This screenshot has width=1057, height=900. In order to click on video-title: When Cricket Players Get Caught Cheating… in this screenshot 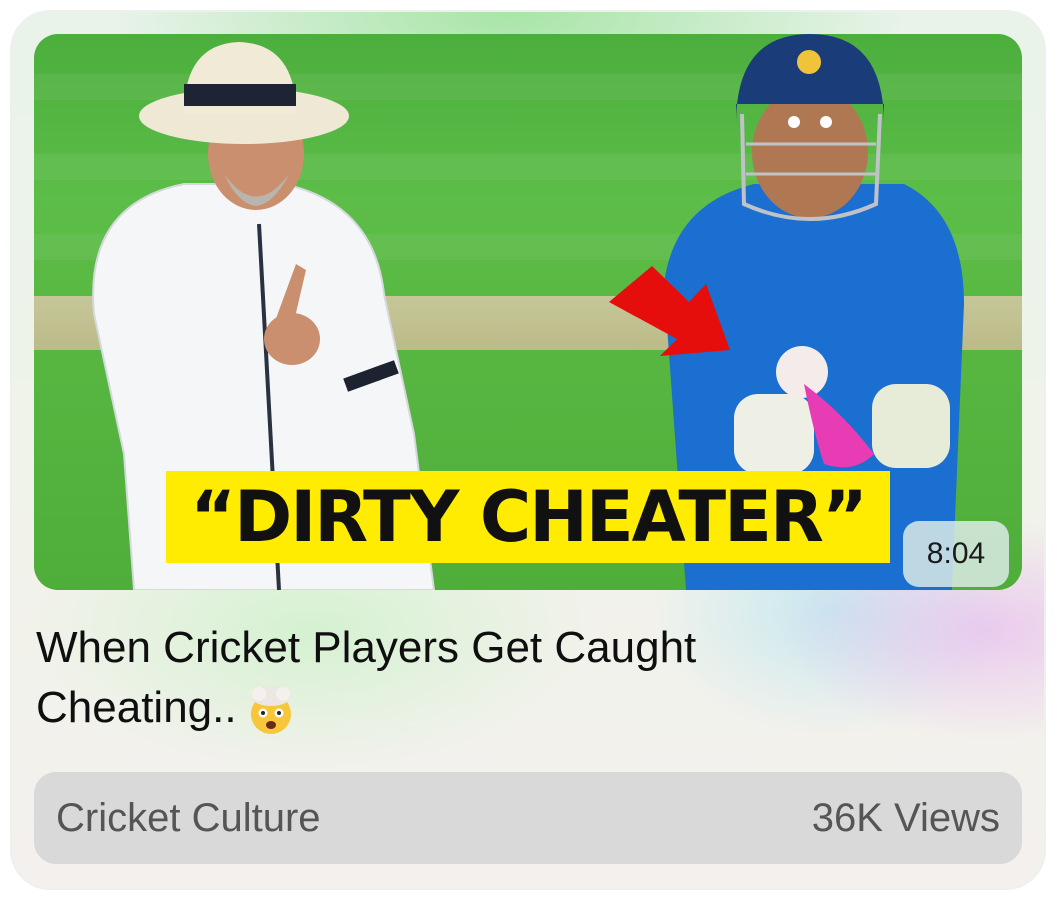, I will do `click(416, 678)`.